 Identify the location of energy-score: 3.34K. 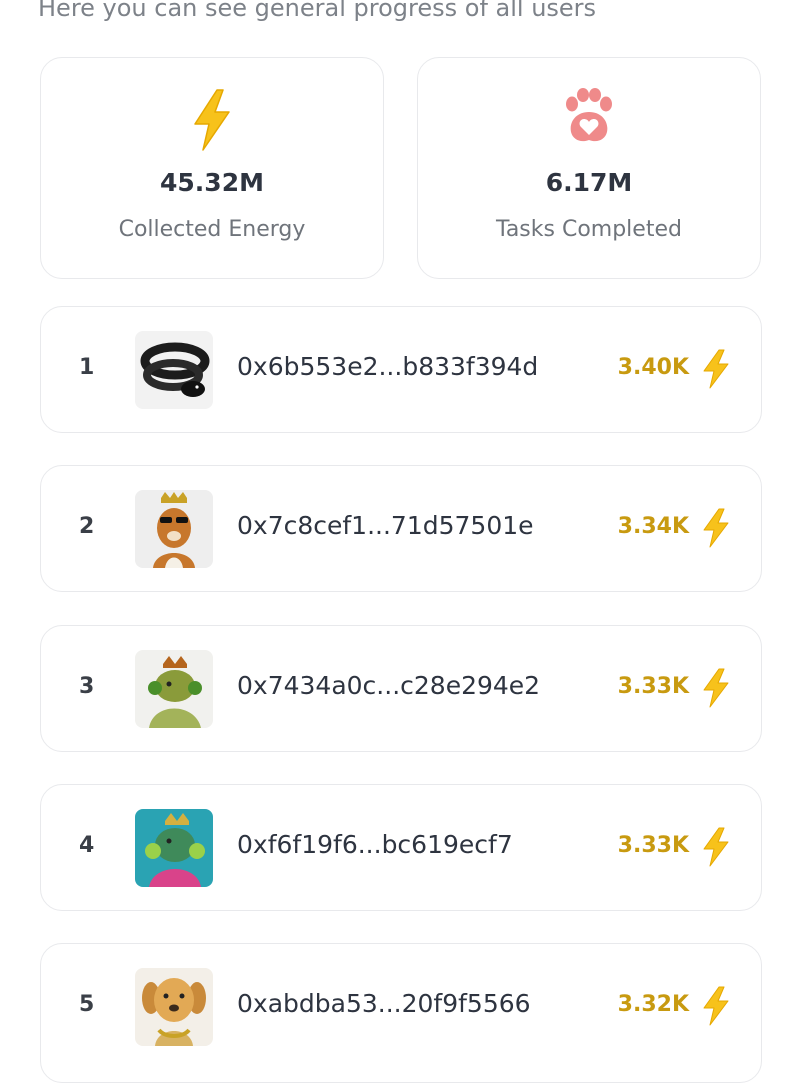
(653, 526).